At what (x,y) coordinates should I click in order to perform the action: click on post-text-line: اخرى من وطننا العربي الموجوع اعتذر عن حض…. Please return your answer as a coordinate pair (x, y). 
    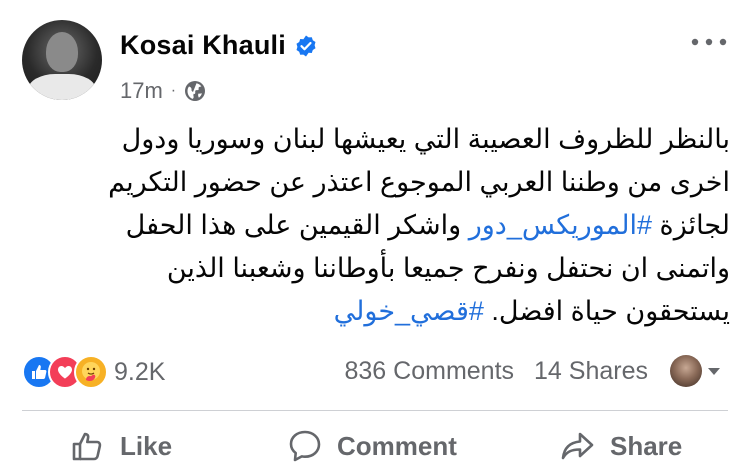
    Looking at the image, I should click on (419, 182).